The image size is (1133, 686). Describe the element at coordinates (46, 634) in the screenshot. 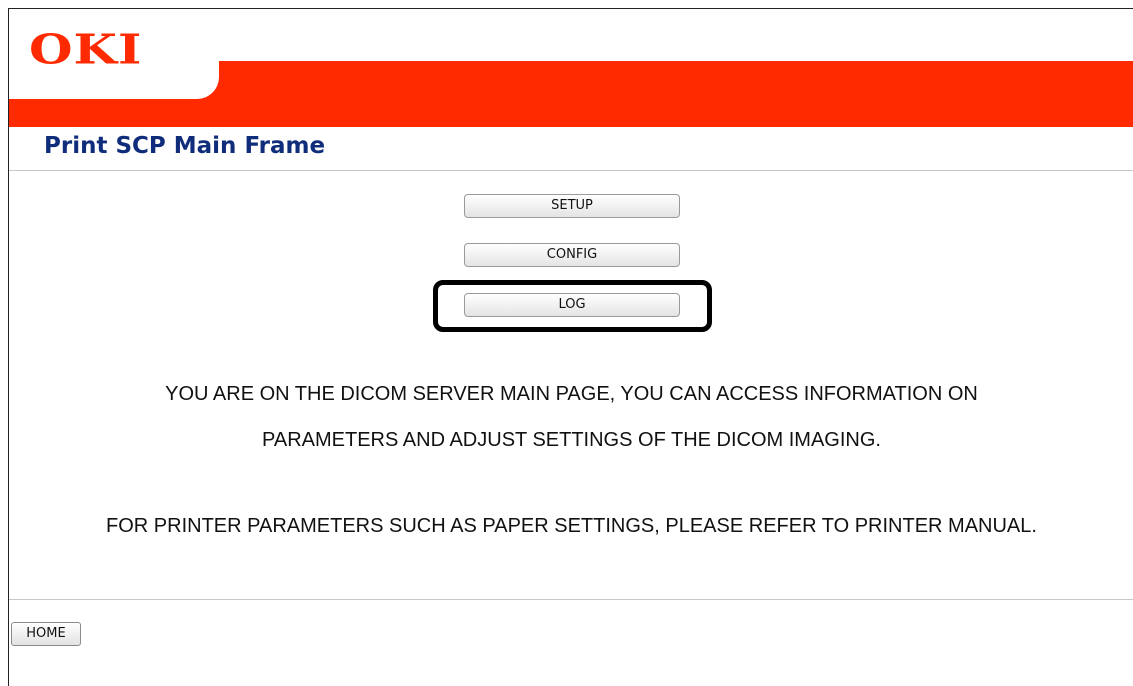

I see `home-button: HOME` at that location.